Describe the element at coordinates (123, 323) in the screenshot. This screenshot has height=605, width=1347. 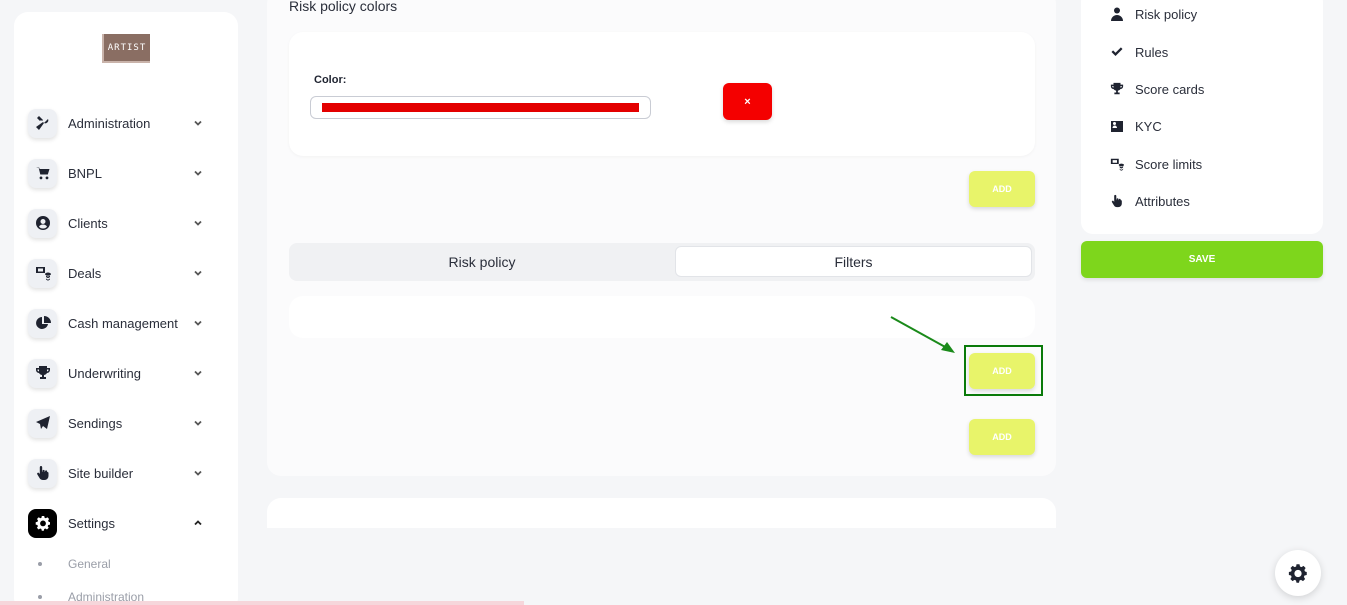
I see `sidebar-item-label: Cash management` at that location.